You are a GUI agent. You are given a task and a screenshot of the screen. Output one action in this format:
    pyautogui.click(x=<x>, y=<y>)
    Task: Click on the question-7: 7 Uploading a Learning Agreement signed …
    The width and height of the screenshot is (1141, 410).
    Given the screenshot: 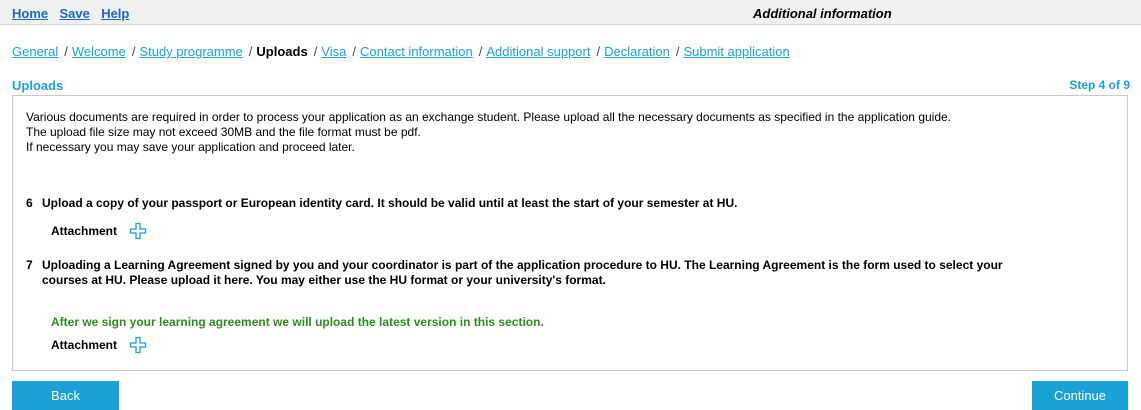 What is the action you would take?
    pyautogui.click(x=534, y=273)
    